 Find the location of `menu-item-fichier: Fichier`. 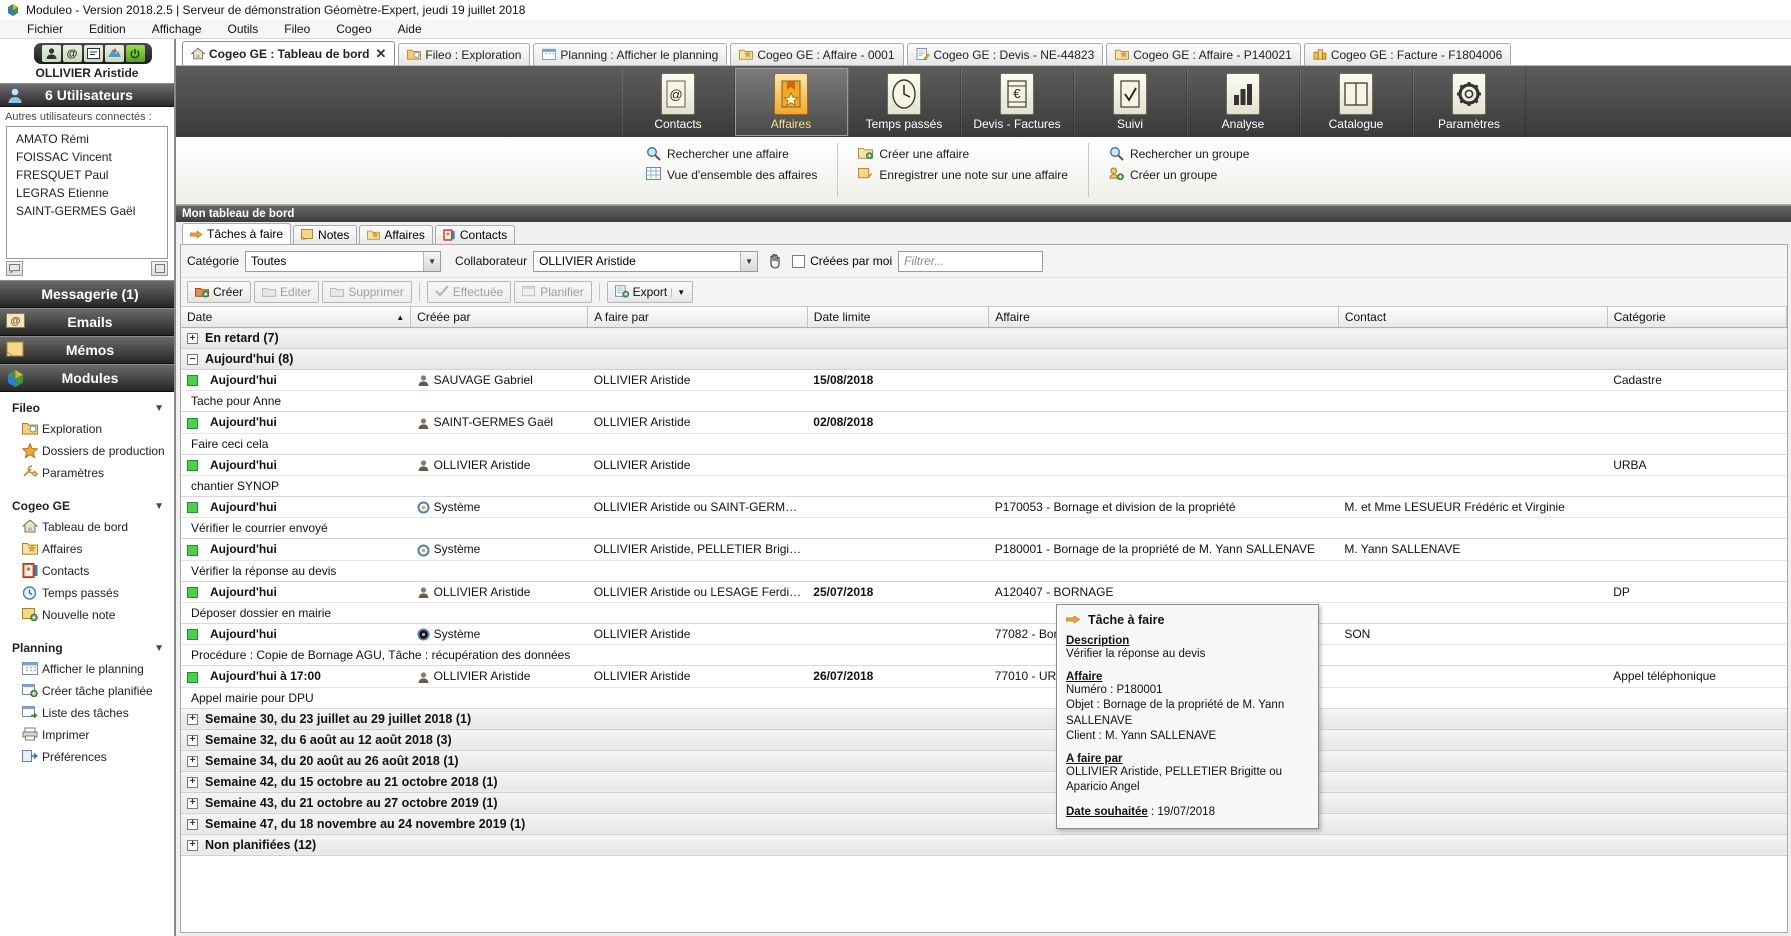

menu-item-fichier: Fichier is located at coordinates (45, 29).